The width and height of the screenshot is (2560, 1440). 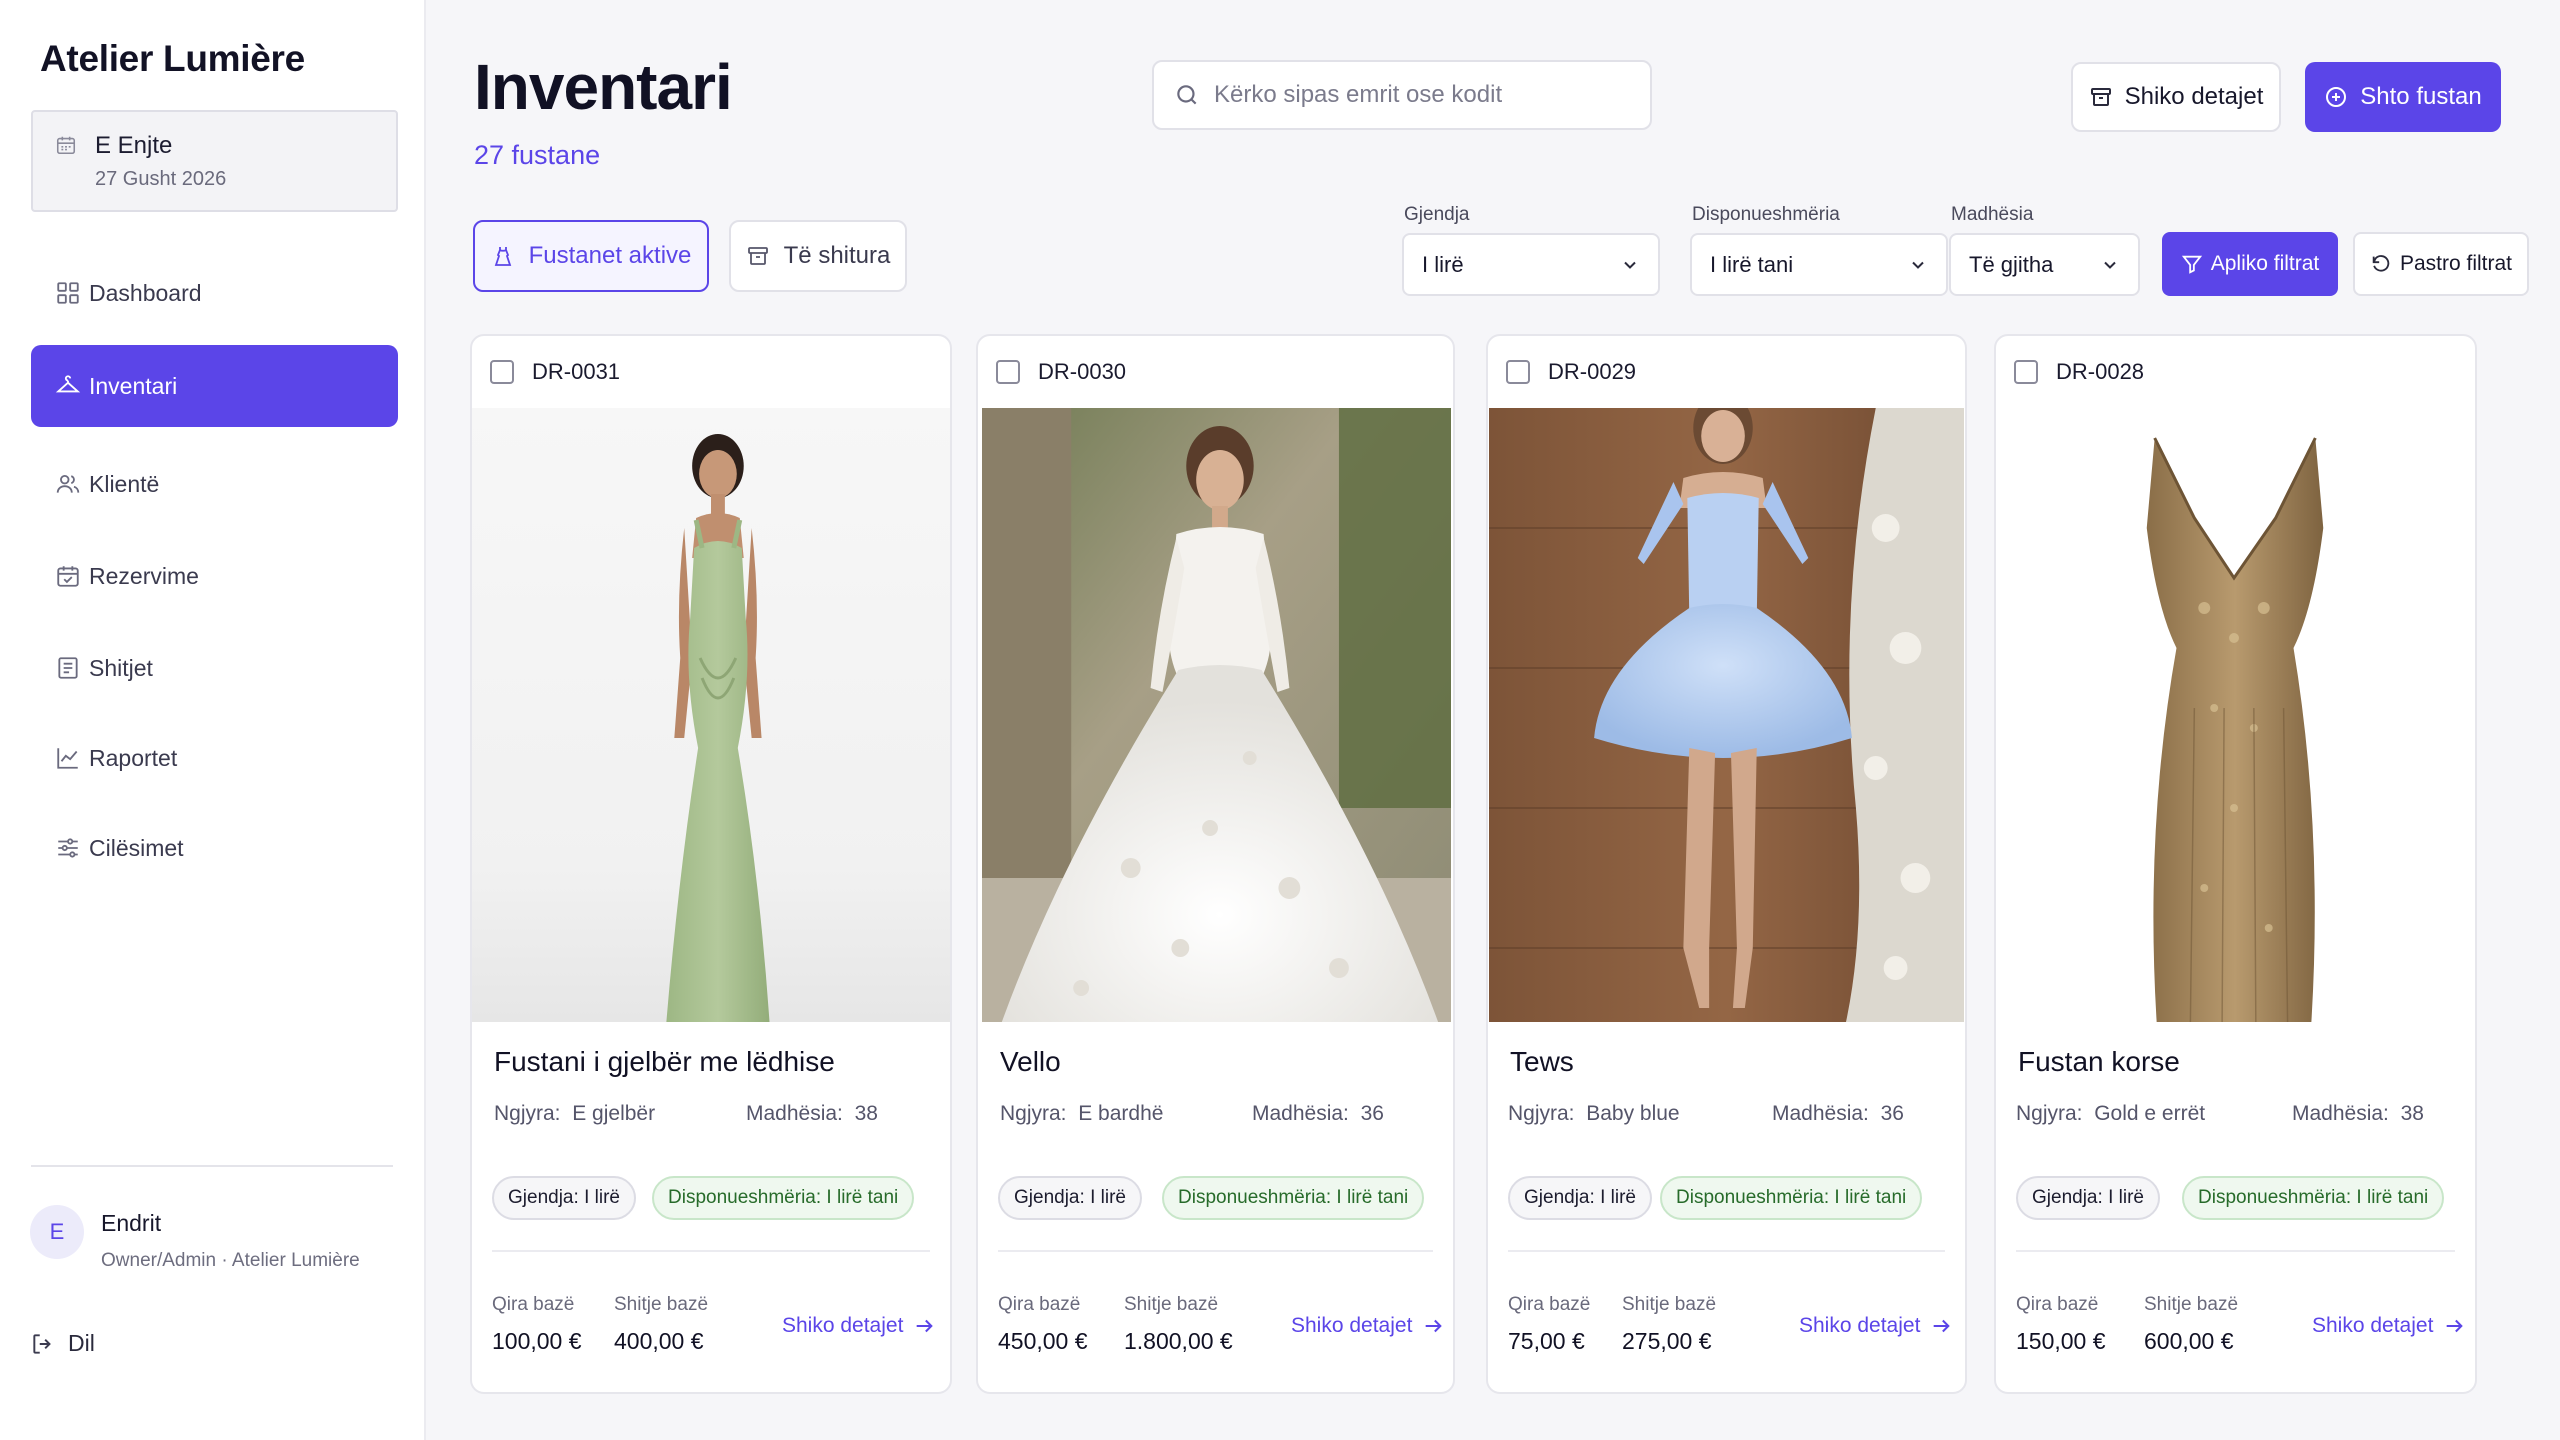 I want to click on sale-price: 1.800,00 €, so click(x=1178, y=1341).